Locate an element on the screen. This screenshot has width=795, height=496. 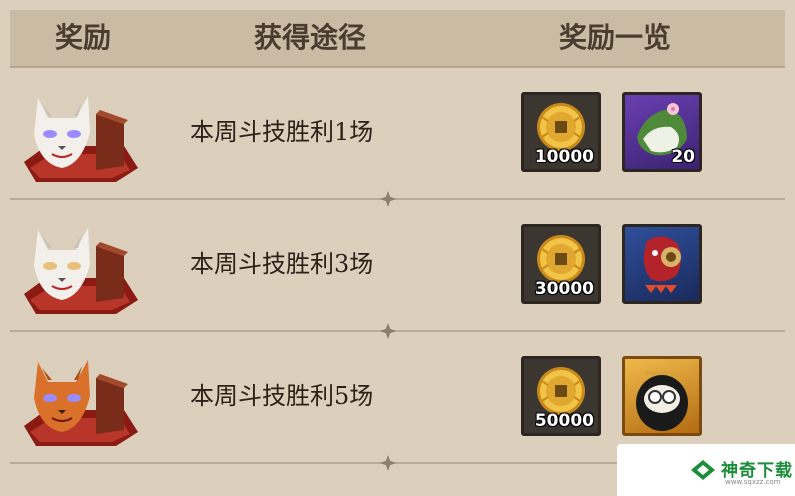
red-shikigami-icon is located at coordinates (662, 264).